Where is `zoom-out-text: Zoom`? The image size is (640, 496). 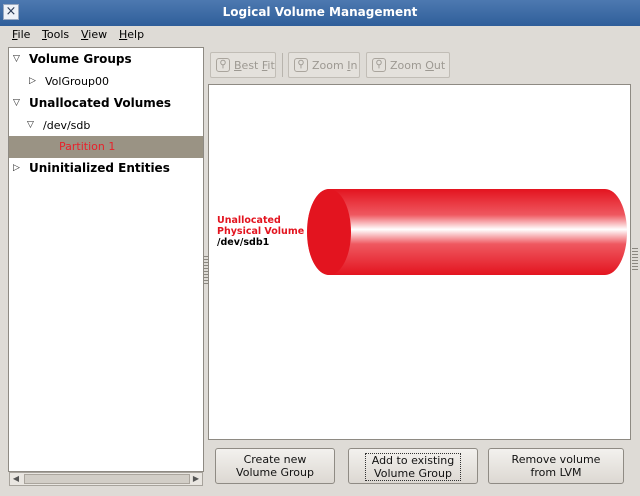
zoom-out-text: Zoom is located at coordinates (408, 65).